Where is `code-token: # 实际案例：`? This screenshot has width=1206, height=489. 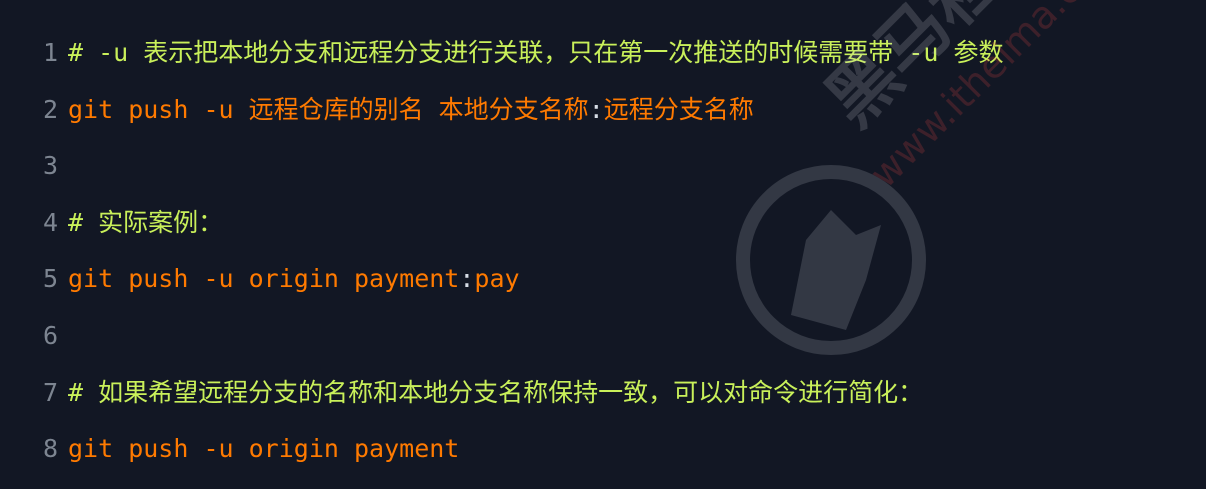 code-token: # 实际案例： is located at coordinates (146, 222).